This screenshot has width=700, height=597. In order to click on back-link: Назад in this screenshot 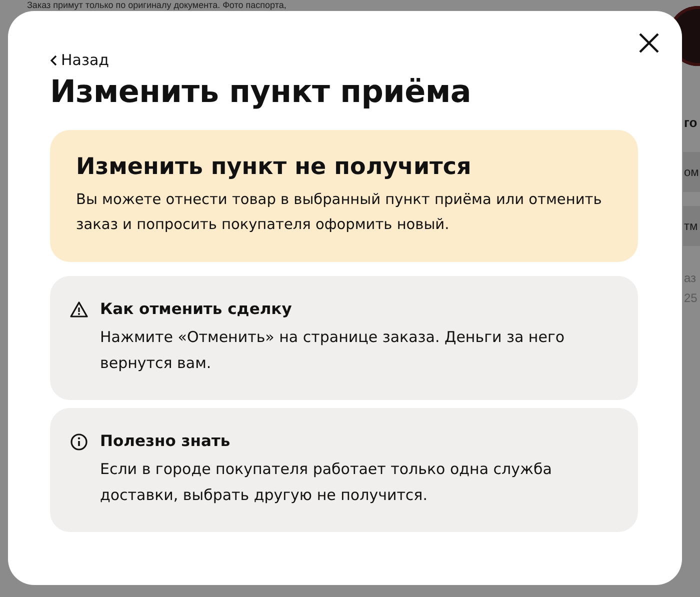, I will do `click(80, 60)`.